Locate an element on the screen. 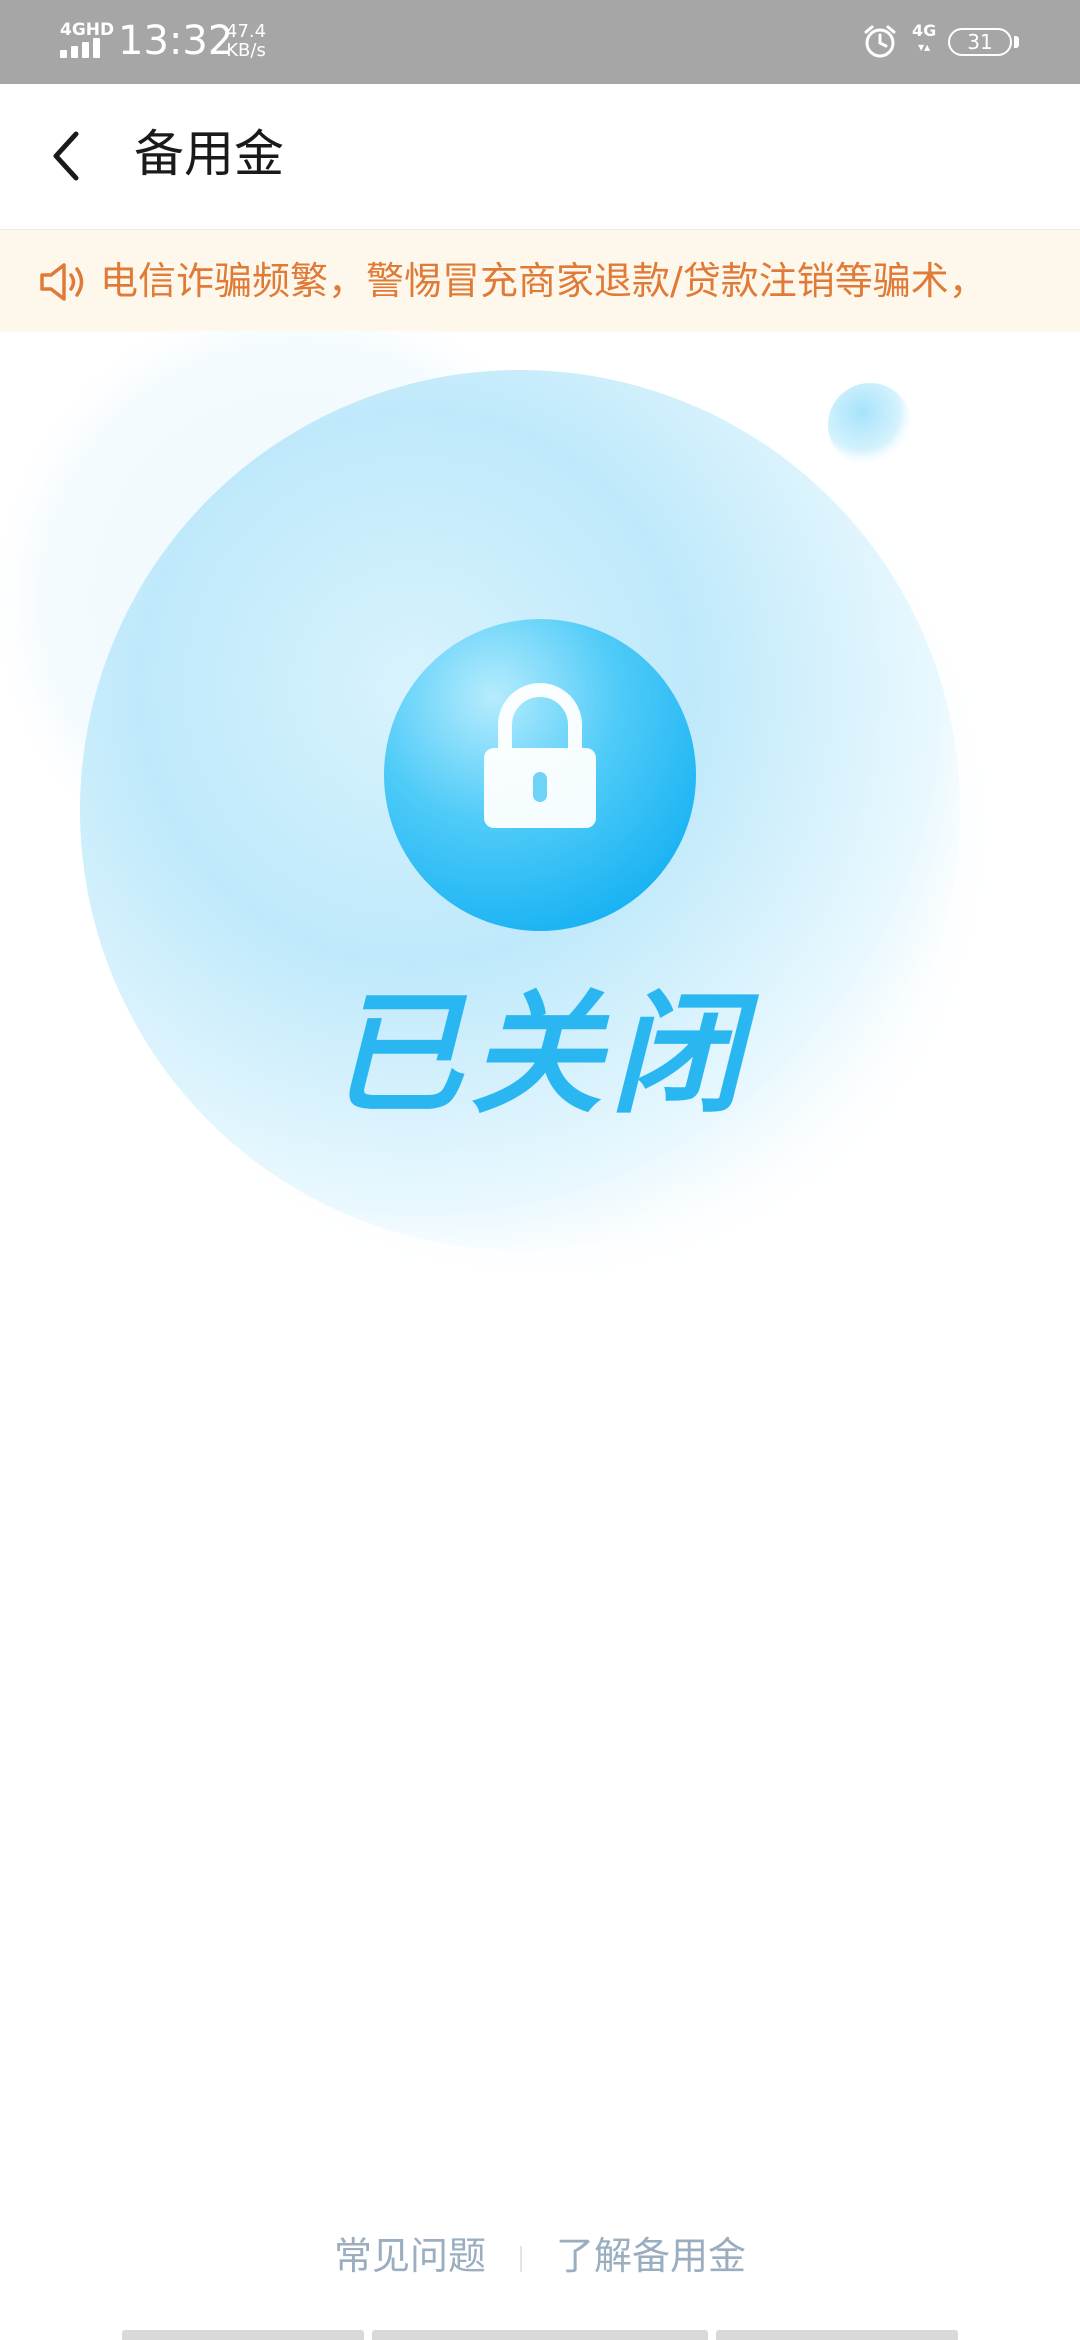 The width and height of the screenshot is (1080, 2340). notice-text: 电信诈骗频繁，警惕冒充商家退款/贷款注销等骗术， is located at coordinates (543, 281).